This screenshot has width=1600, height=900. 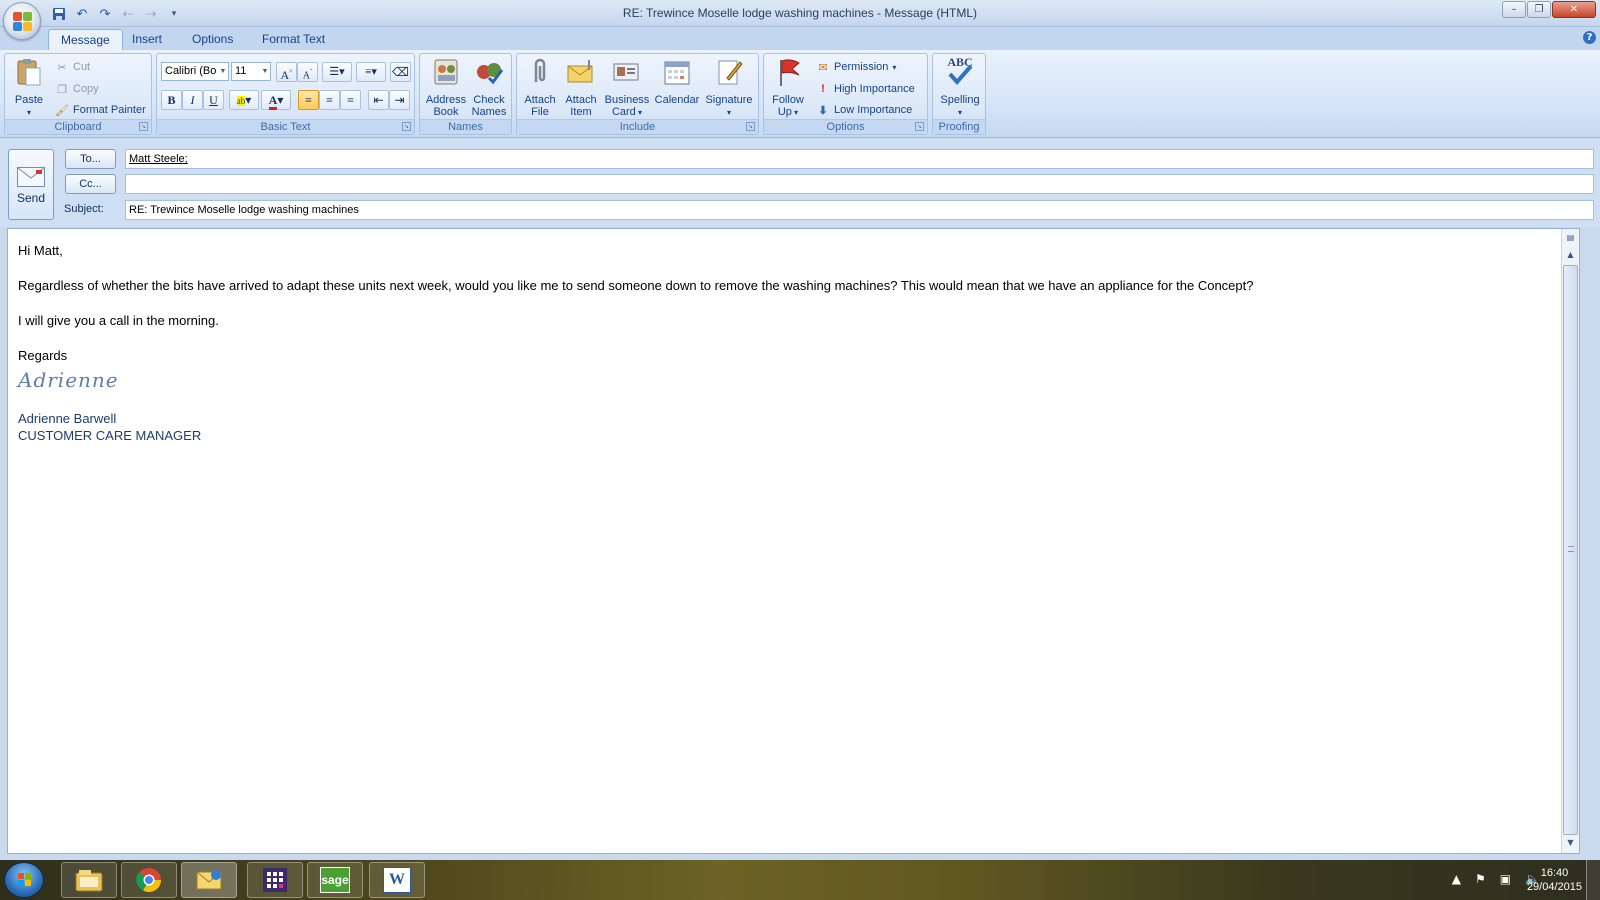 I want to click on font-size-value: 11, so click(x=241, y=71).